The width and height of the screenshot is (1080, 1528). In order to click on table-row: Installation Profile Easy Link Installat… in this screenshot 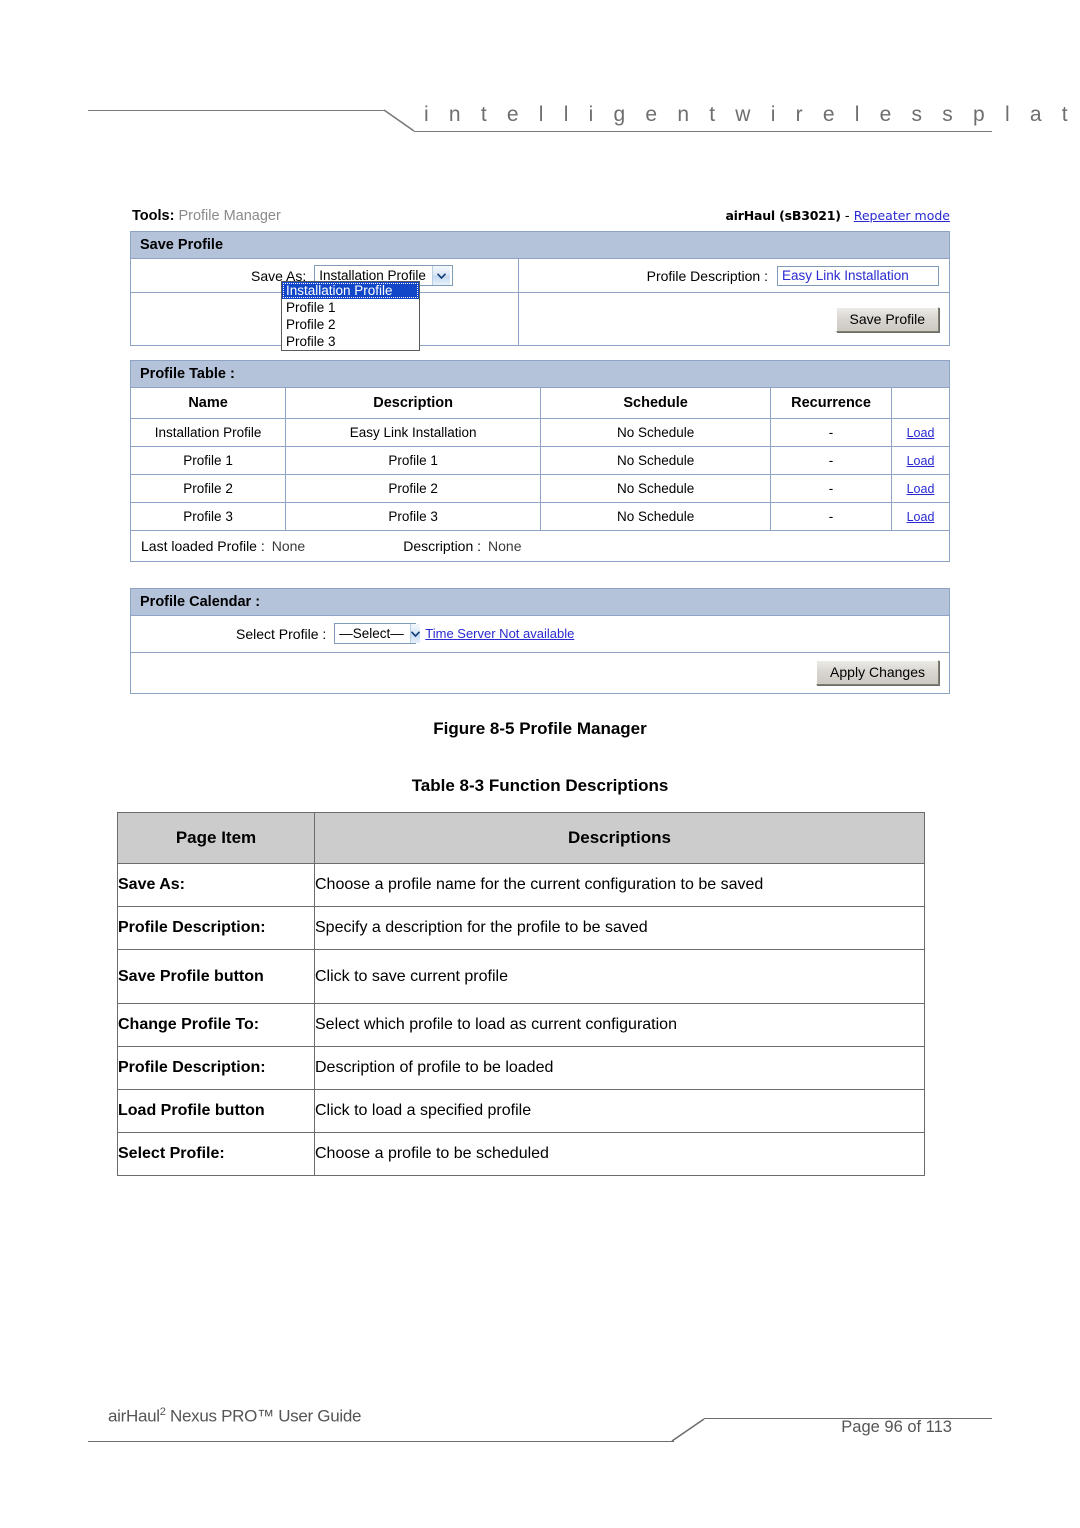, I will do `click(540, 432)`.